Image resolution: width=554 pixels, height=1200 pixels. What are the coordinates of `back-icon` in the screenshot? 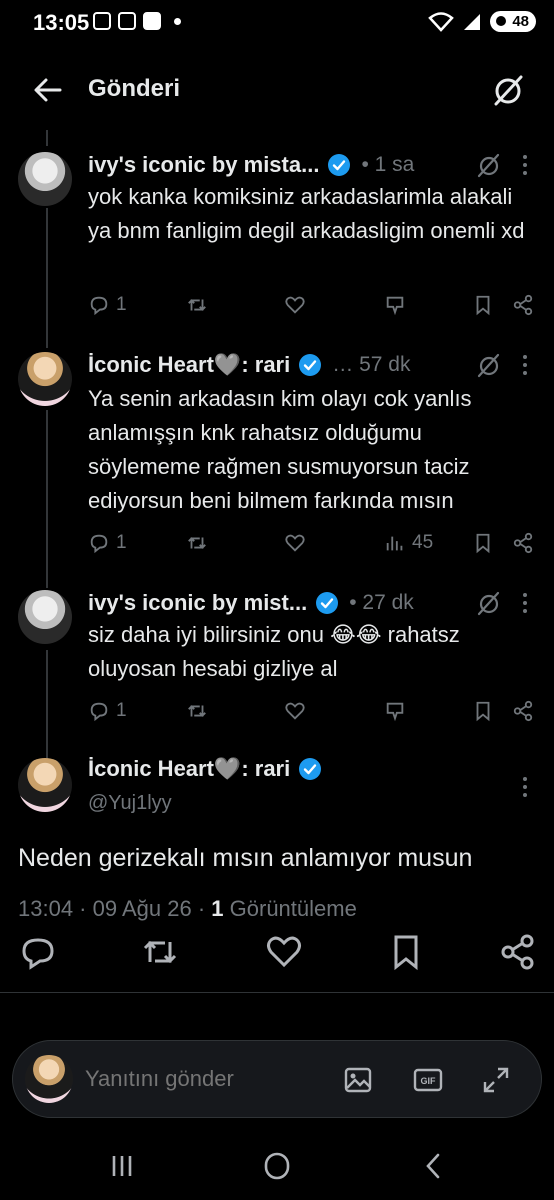 It's located at (434, 1166).